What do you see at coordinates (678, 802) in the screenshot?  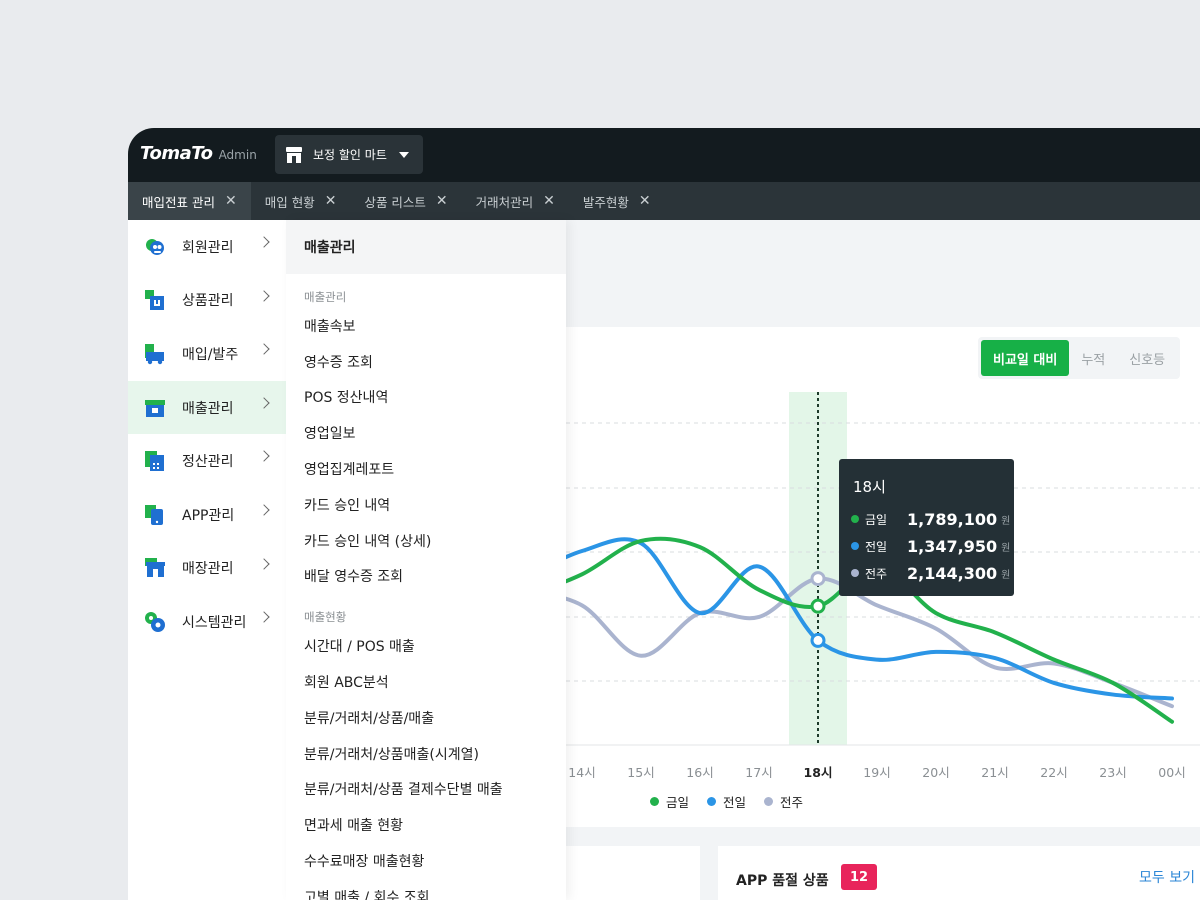 I see `legend-label: 금일` at bounding box center [678, 802].